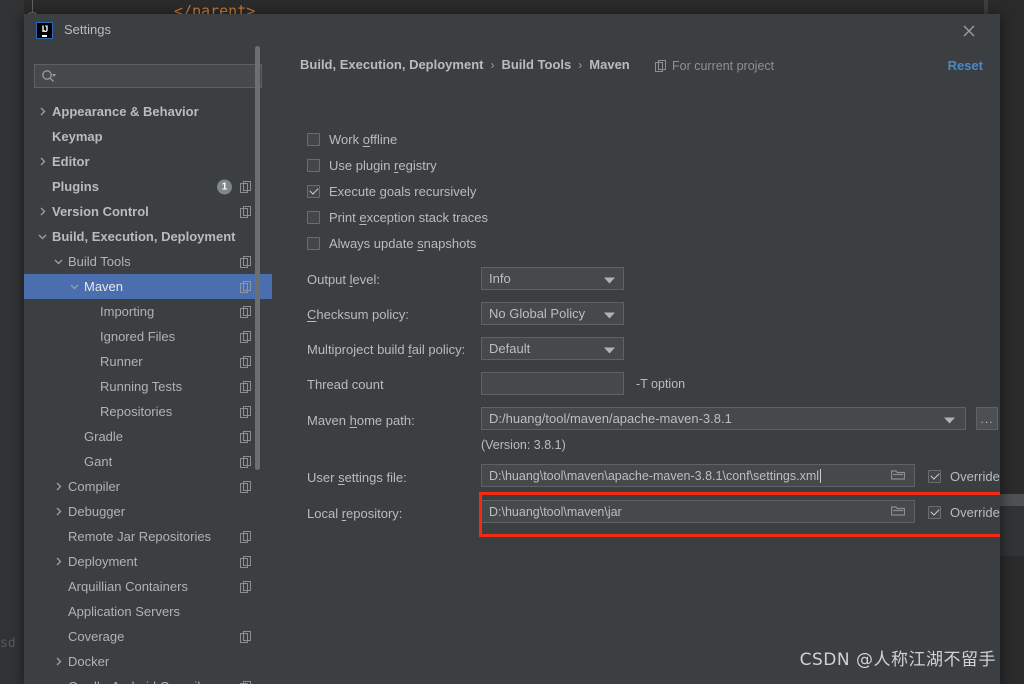 This screenshot has height=684, width=1024. I want to click on sidebar-item-appearance-behavior: Appearance & Behavior, so click(148, 111).